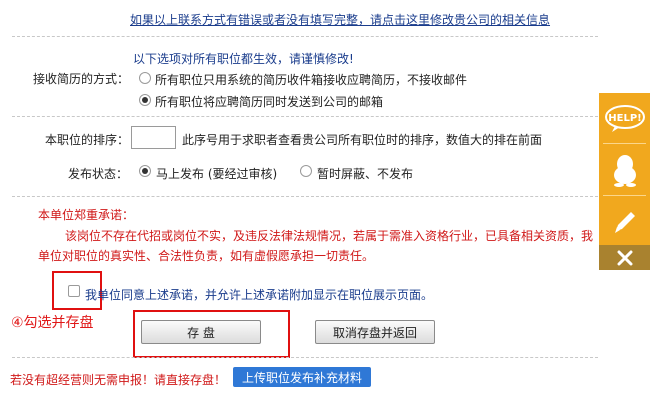 The width and height of the screenshot is (671, 410). I want to click on sort-input, so click(153, 137).